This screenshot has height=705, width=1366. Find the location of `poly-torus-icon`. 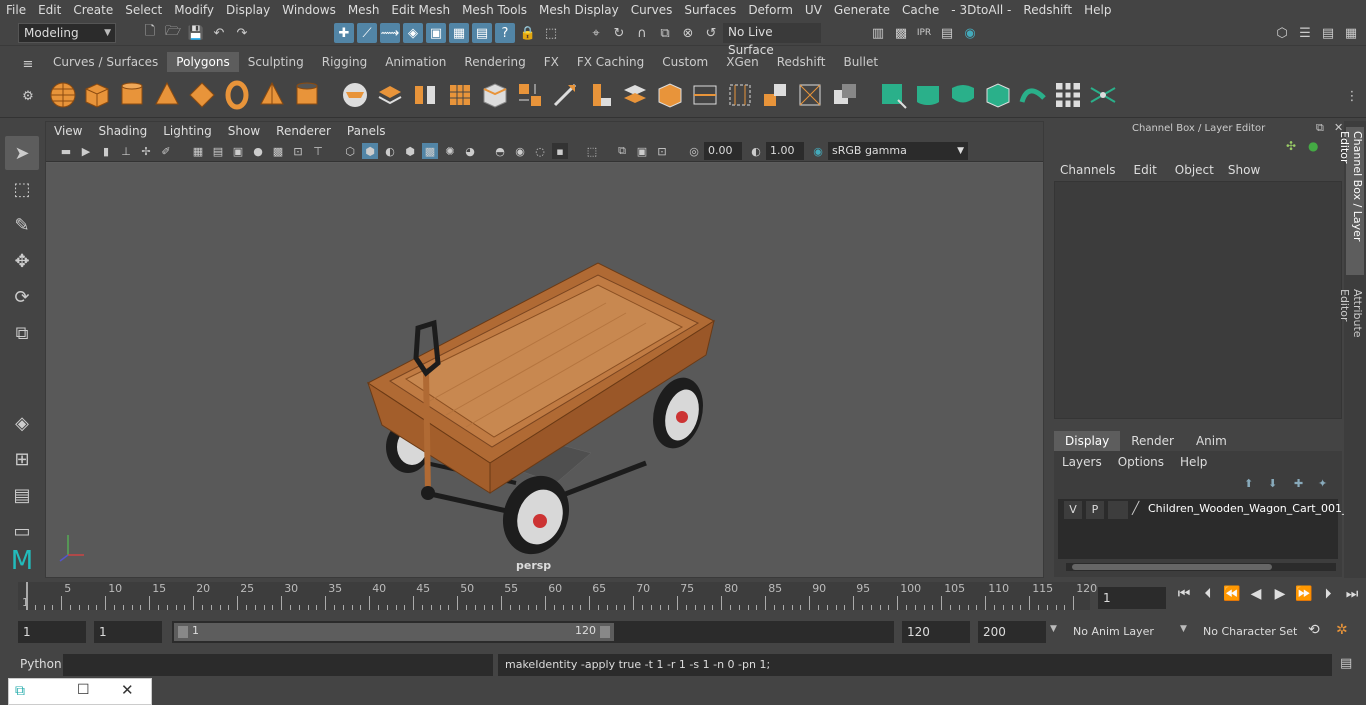

poly-torus-icon is located at coordinates (237, 95).